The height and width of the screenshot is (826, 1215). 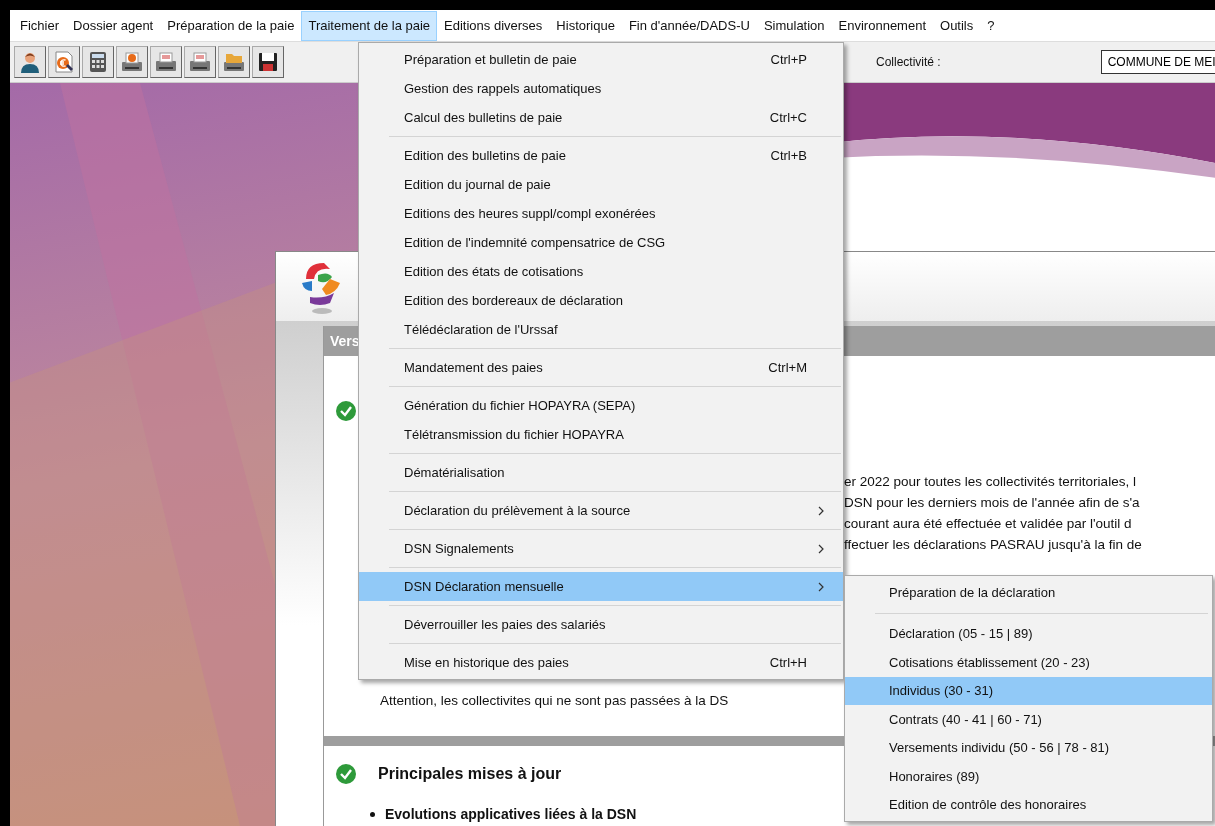 What do you see at coordinates (372, 814) in the screenshot?
I see `bullet-icon` at bounding box center [372, 814].